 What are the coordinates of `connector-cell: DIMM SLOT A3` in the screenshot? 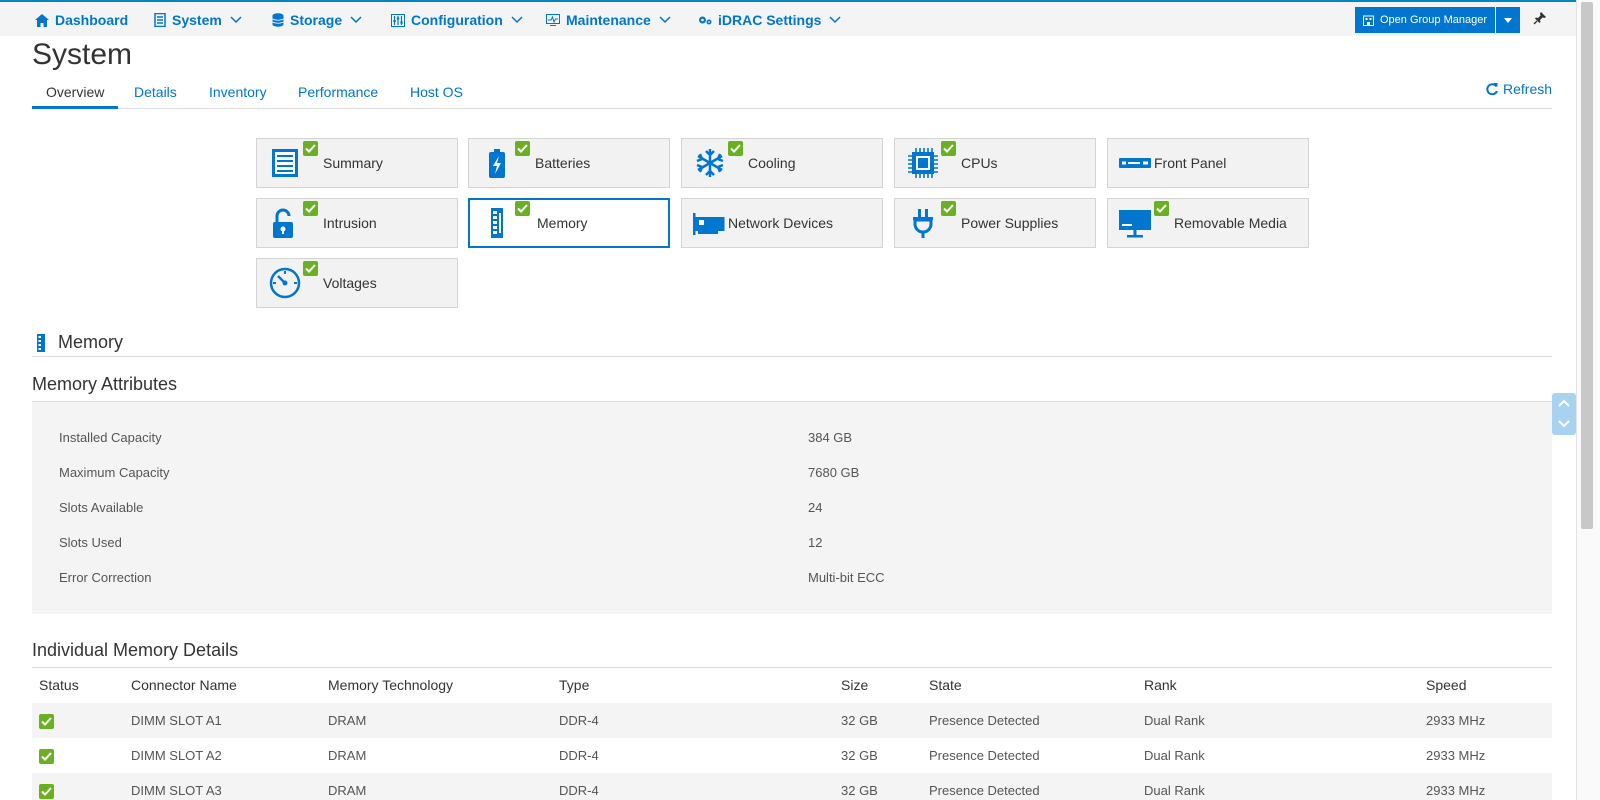 It's located at (222, 786).